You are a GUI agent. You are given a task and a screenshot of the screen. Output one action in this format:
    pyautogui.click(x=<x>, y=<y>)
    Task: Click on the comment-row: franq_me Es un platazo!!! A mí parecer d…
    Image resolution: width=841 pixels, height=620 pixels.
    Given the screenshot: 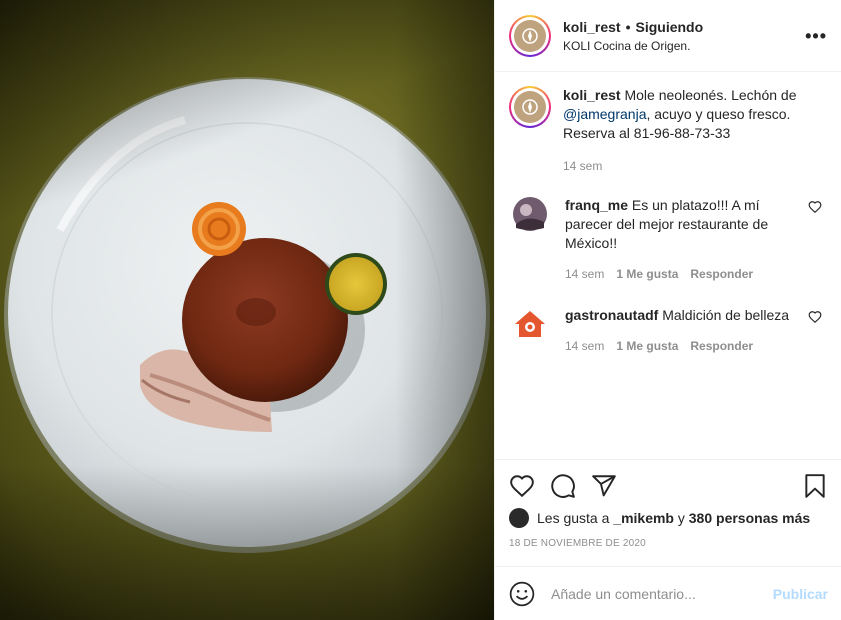 What is the action you would take?
    pyautogui.click(x=668, y=240)
    